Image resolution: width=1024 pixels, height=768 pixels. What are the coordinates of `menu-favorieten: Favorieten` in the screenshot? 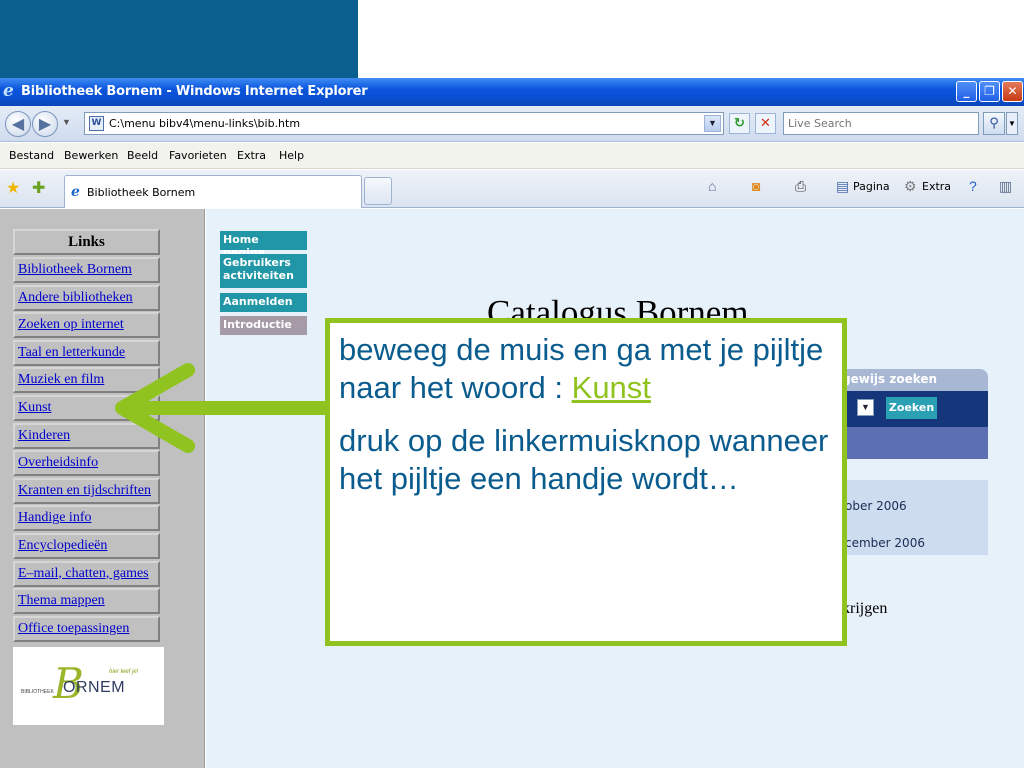 It's located at (198, 155).